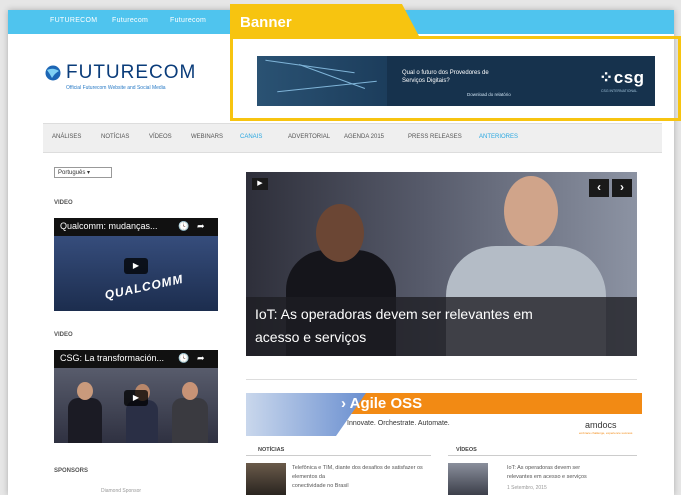 The image size is (681, 495). Describe the element at coordinates (130, 20) in the screenshot. I see `topbar-link-2: Futurecom` at that location.